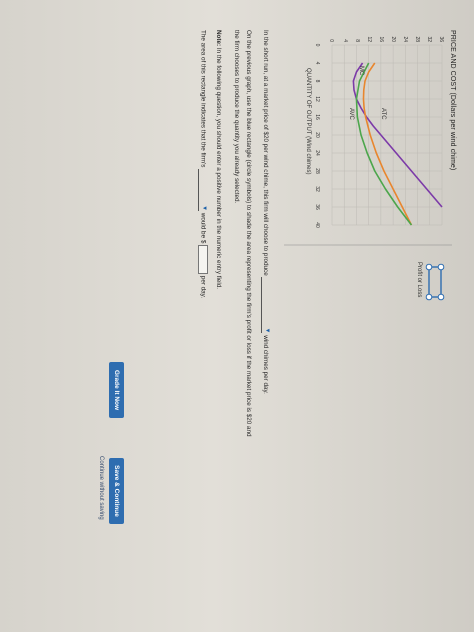 The image size is (474, 632). Describe the element at coordinates (361, 71) in the screenshot. I see `mc-label: MC` at that location.